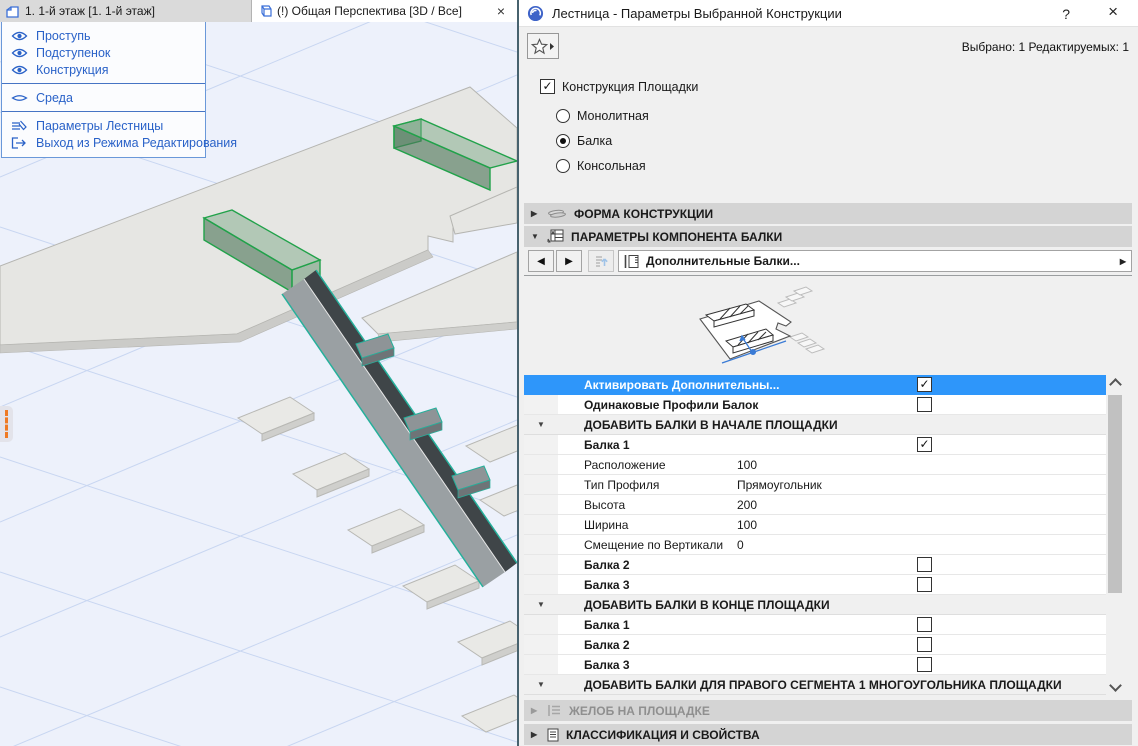 This screenshot has width=1138, height=746. Describe the element at coordinates (828, 734) in the screenshot. I see `section-classification: ▶ КЛАССИФИКАЦИЯ И СВОЙСТВА` at that location.